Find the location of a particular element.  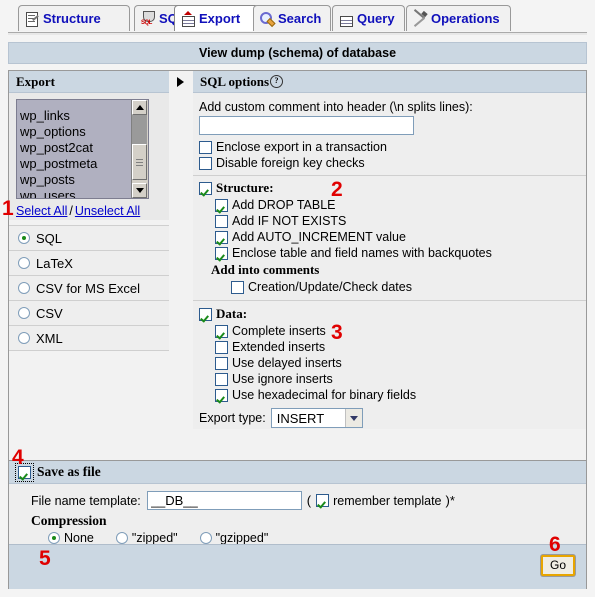

disable-fk-row: Disable foreign key checks is located at coordinates (389, 163).